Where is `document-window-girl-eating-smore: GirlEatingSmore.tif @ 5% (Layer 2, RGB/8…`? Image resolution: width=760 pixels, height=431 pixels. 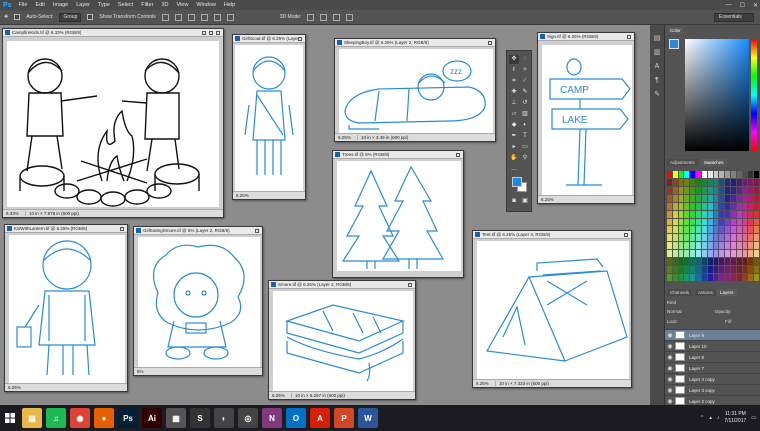 document-window-girl-eating-smore: GirlEatingSmore.tif @ 5% (Layer 2, RGB/8… is located at coordinates (198, 301).